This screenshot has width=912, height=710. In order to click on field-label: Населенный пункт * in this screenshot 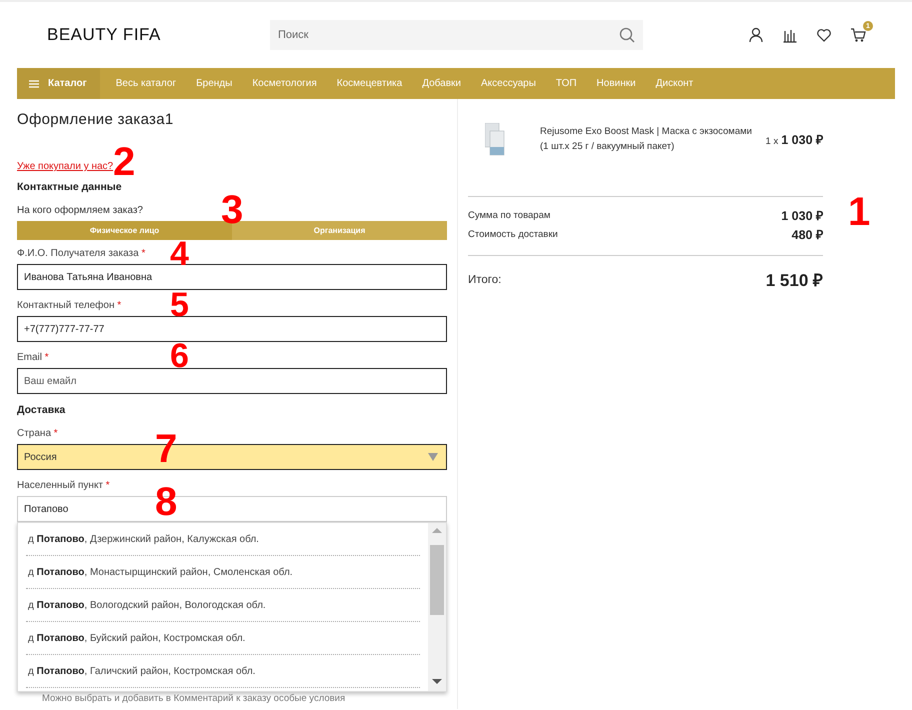, I will do `click(64, 485)`.